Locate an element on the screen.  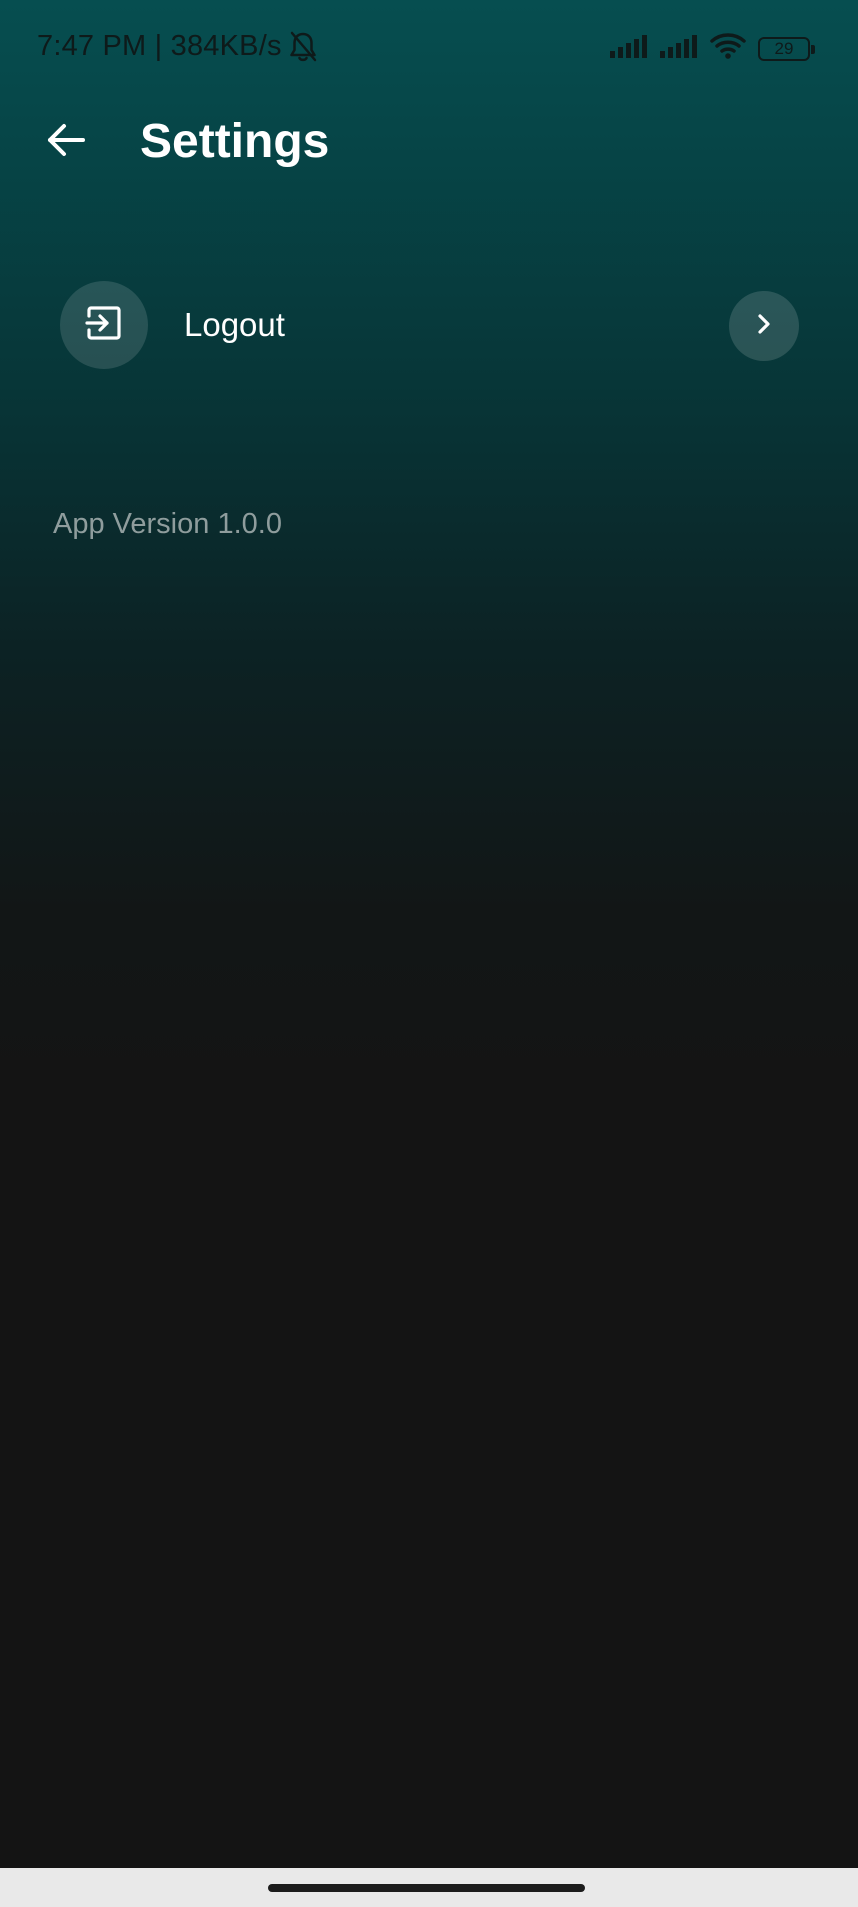
settings-item-logout: Logout is located at coordinates (430, 325).